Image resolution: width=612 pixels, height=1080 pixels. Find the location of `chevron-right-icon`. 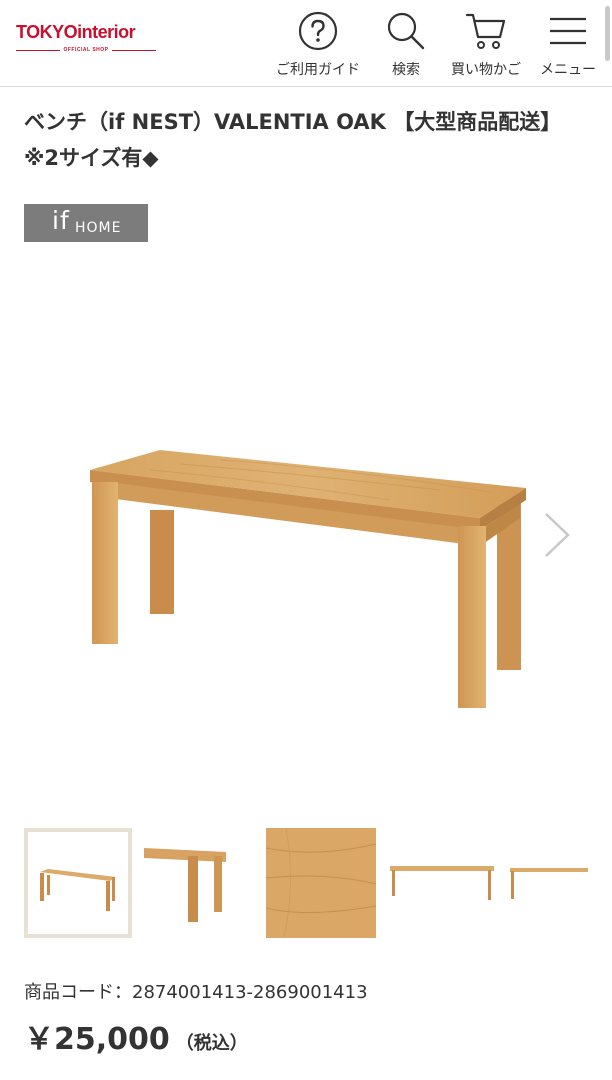

chevron-right-icon is located at coordinates (557, 535).